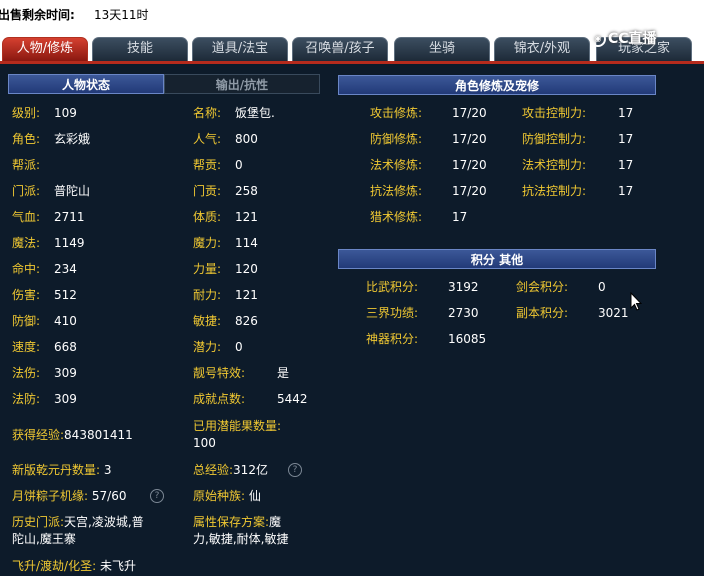  What do you see at coordinates (442, 49) in the screenshot?
I see `tab-mounts: 坐骑` at bounding box center [442, 49].